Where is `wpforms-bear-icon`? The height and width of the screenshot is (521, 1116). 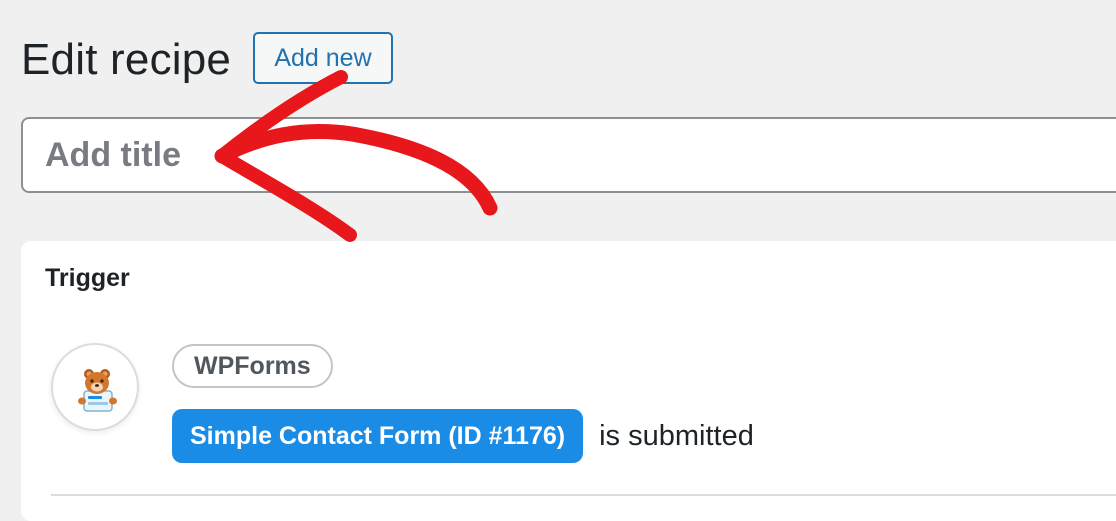 wpforms-bear-icon is located at coordinates (97, 390).